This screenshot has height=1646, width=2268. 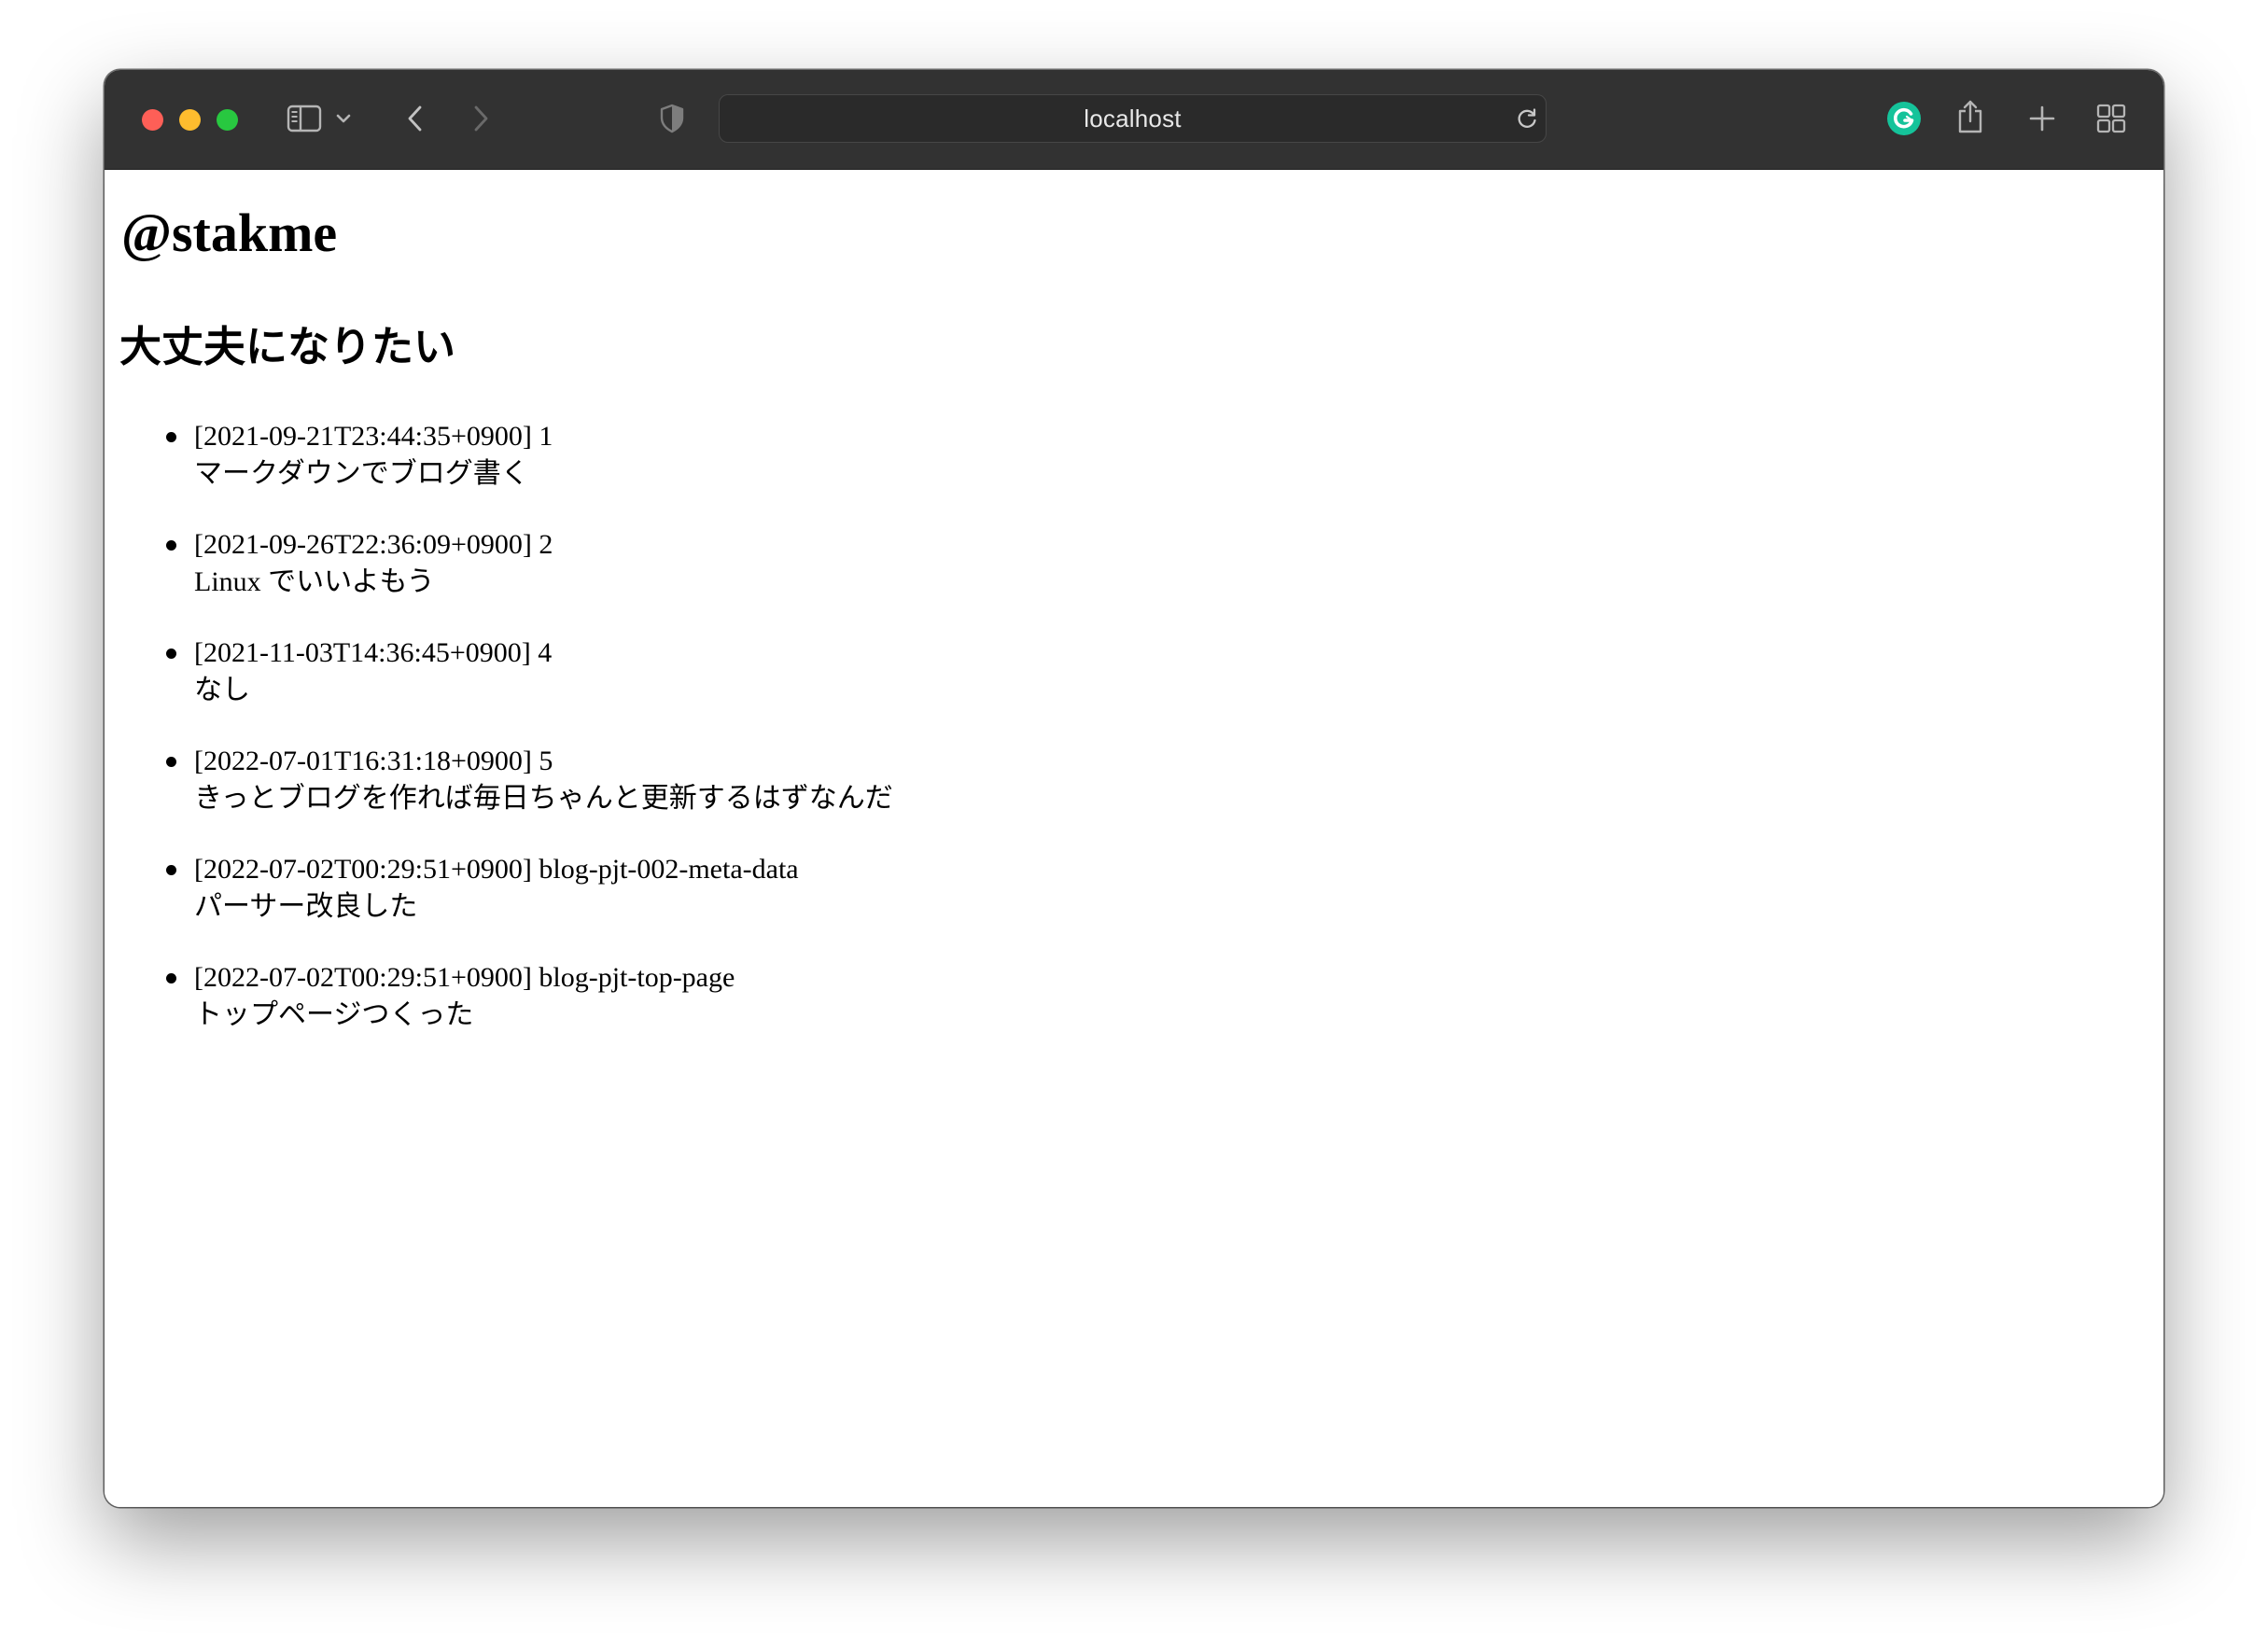 I want to click on forward-button, so click(x=481, y=118).